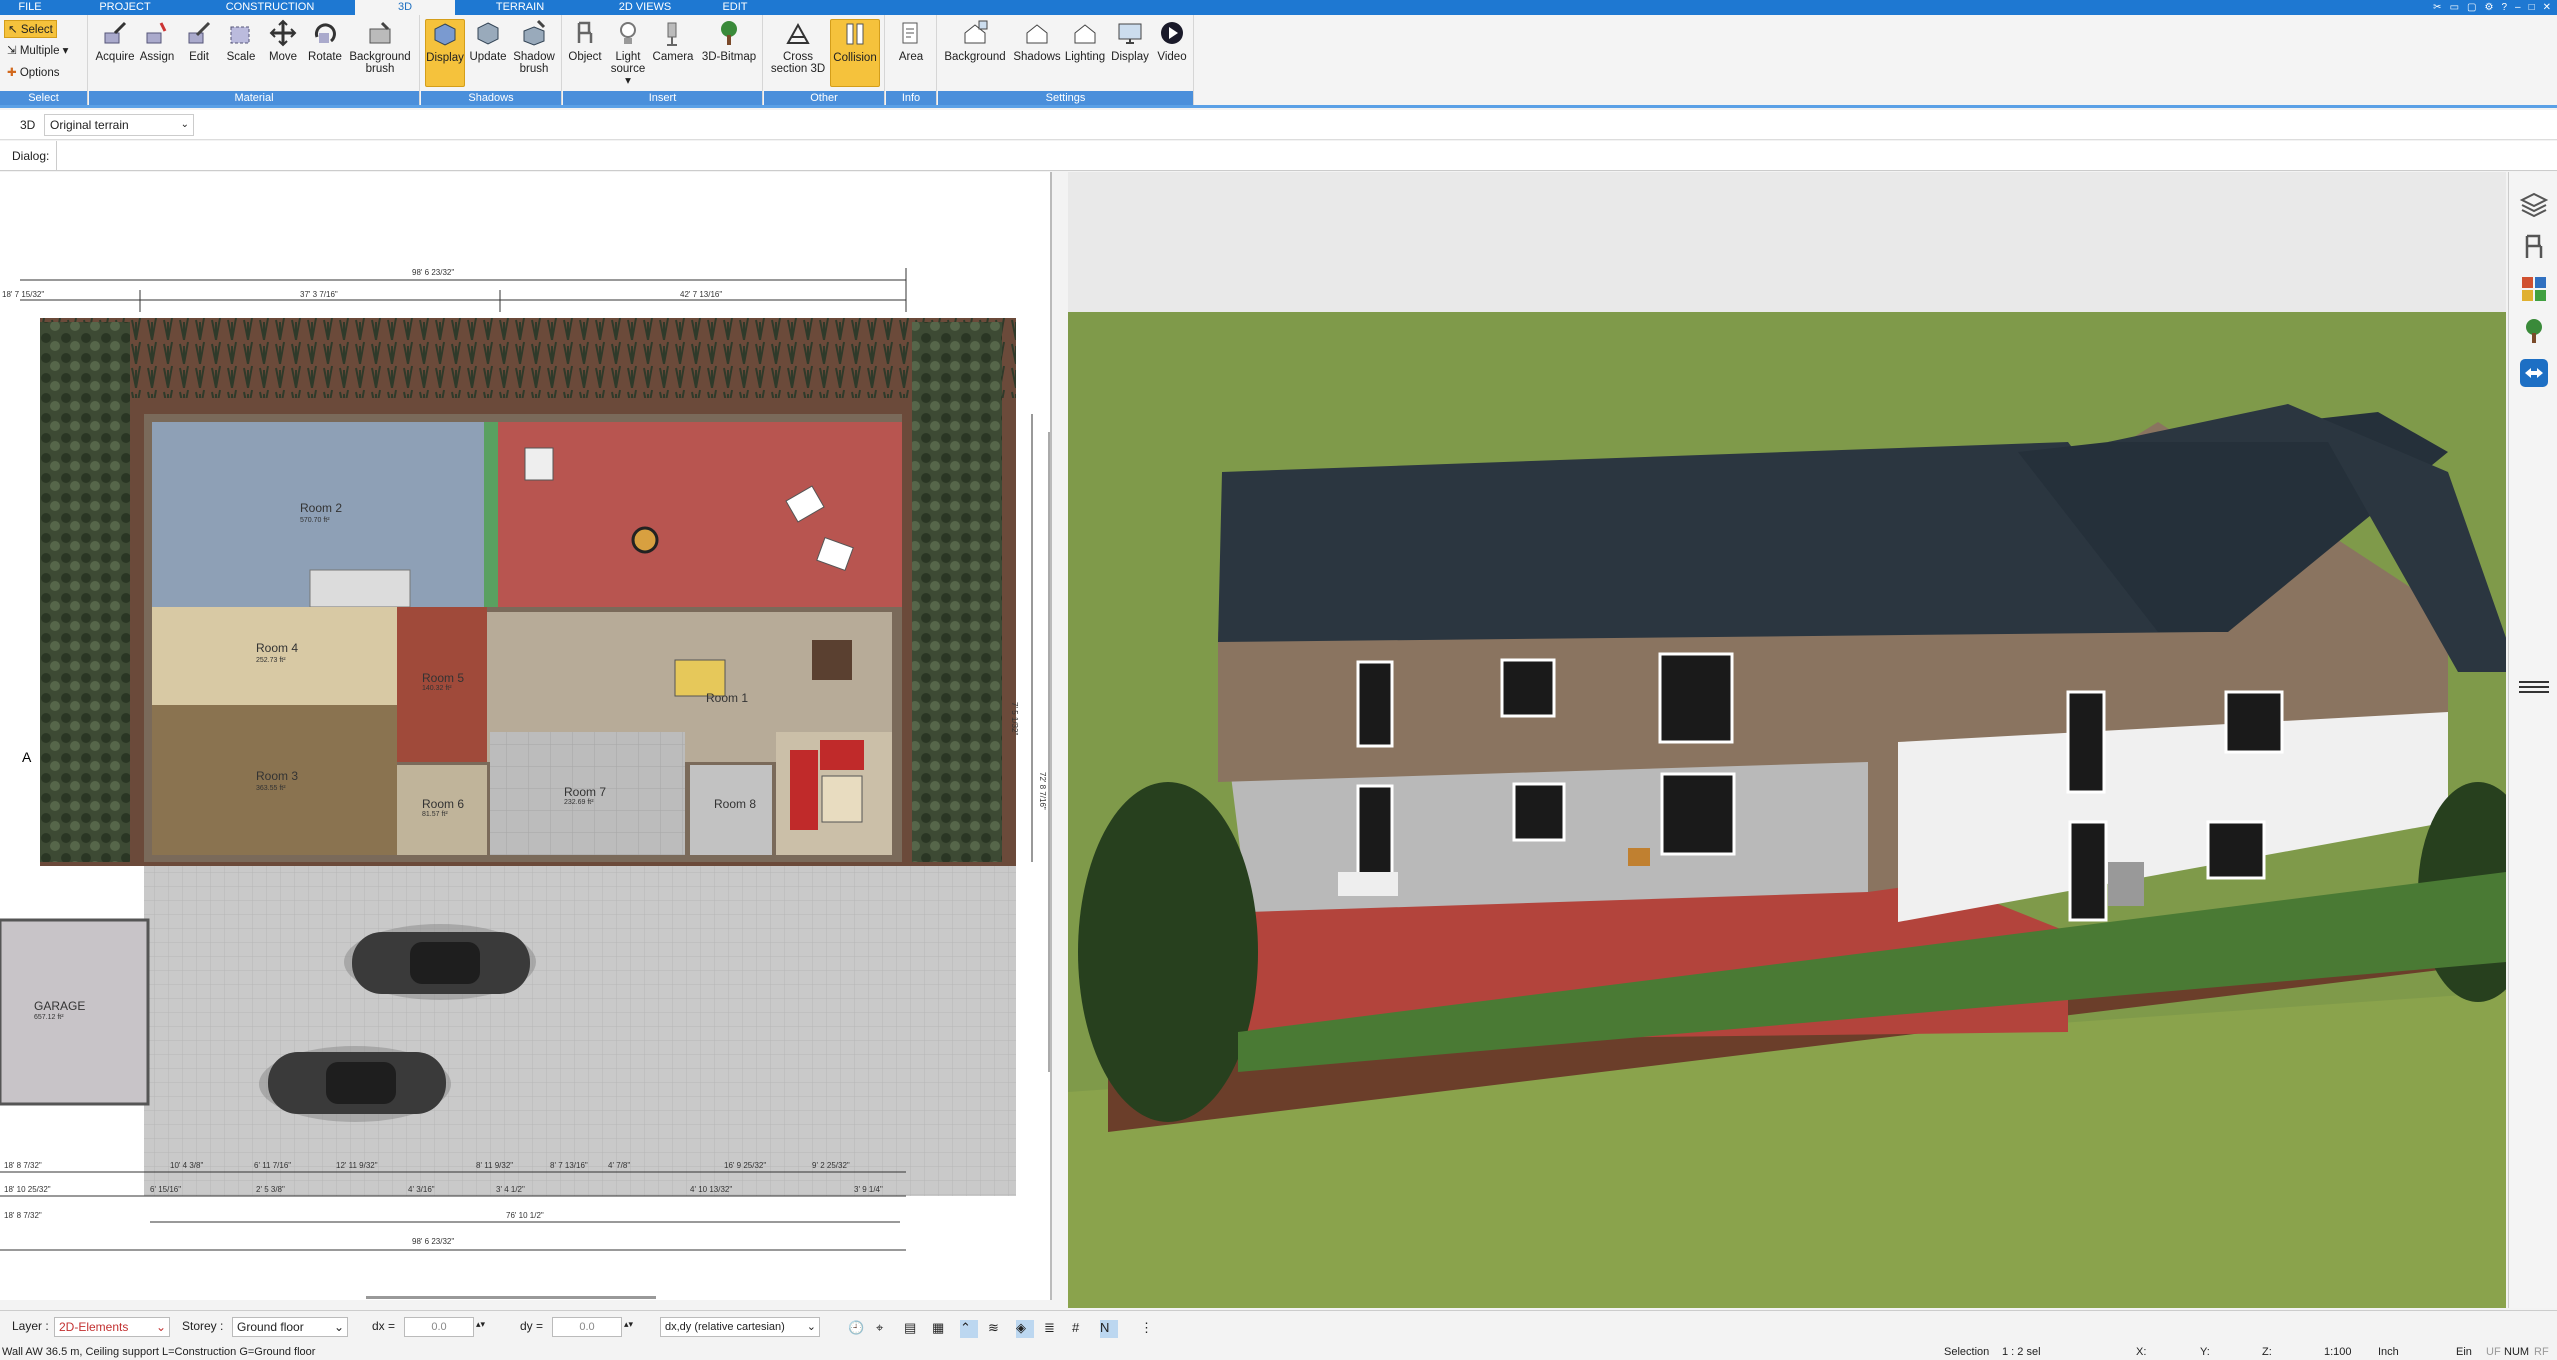 This screenshot has width=2557, height=1360. I want to click on lounge-chair, so click(2126, 884).